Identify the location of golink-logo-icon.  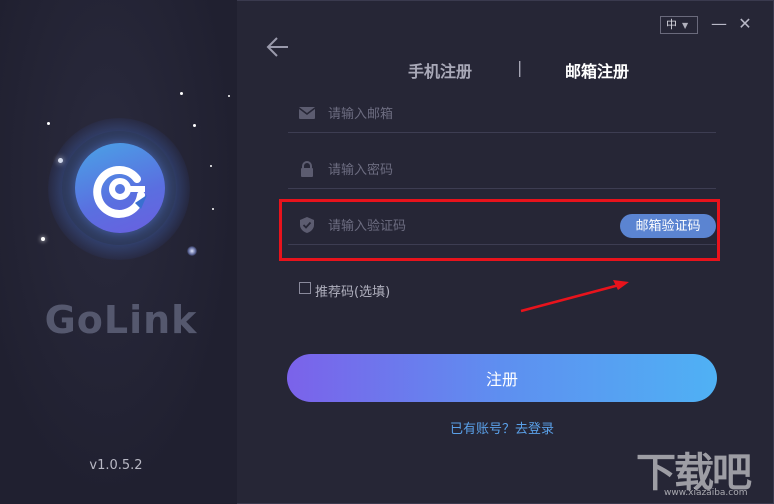
(120, 188).